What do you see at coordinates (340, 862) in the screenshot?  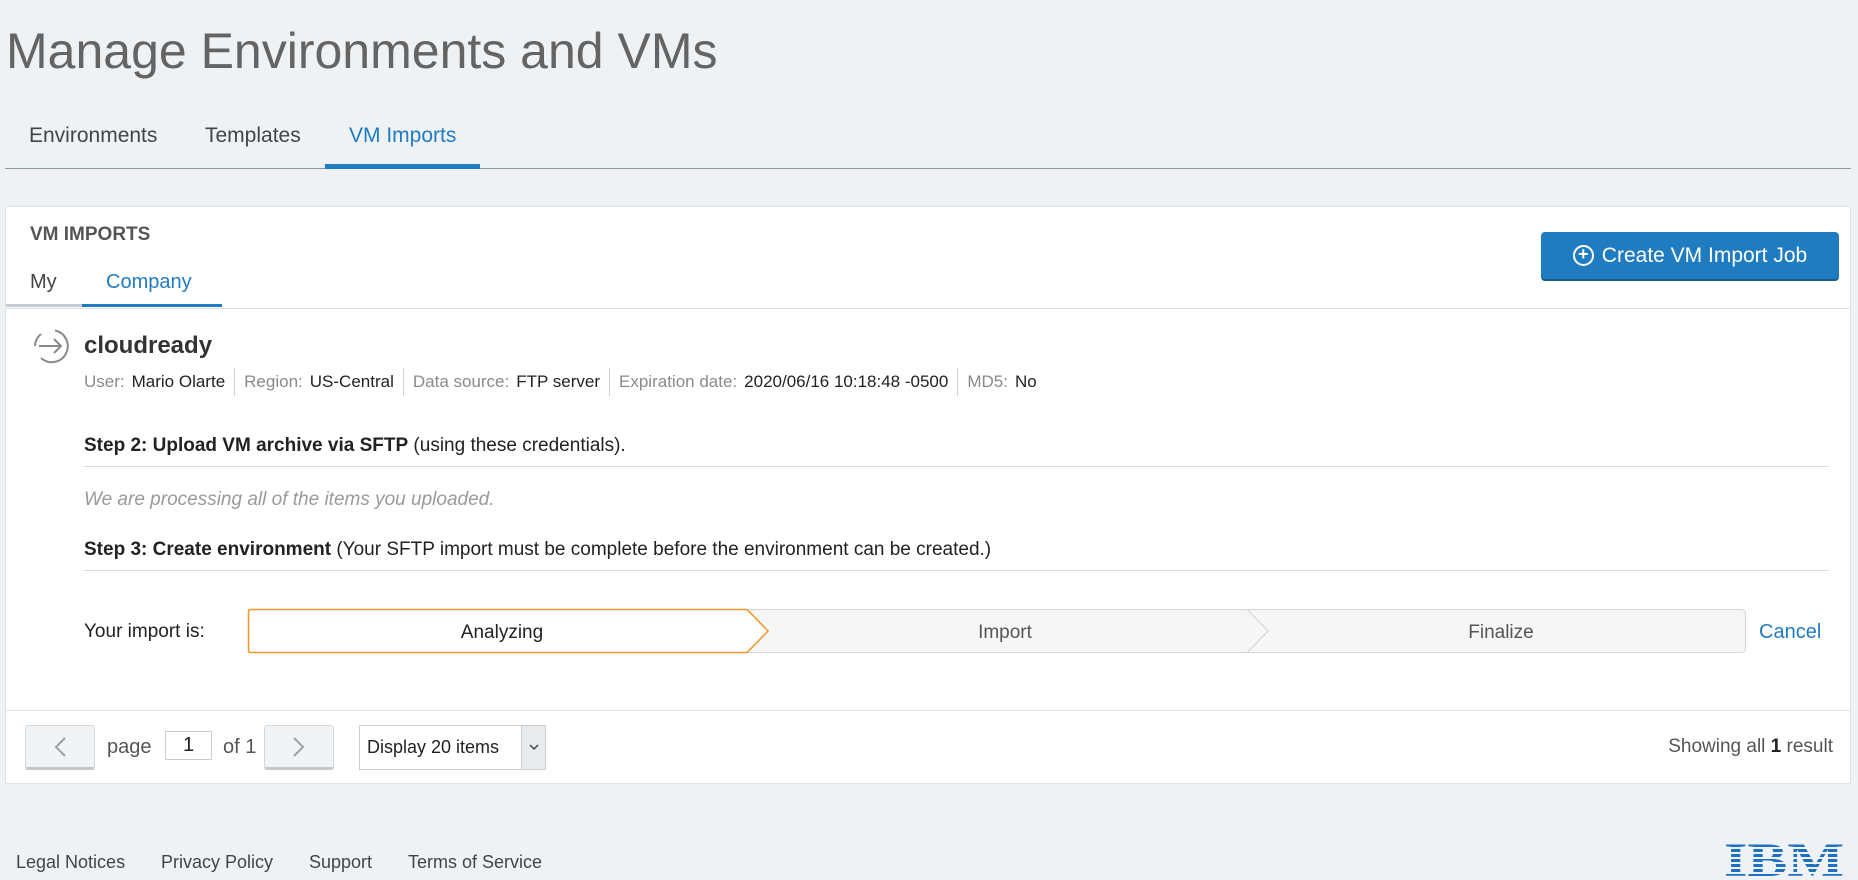 I see `footer-support-link: Support` at bounding box center [340, 862].